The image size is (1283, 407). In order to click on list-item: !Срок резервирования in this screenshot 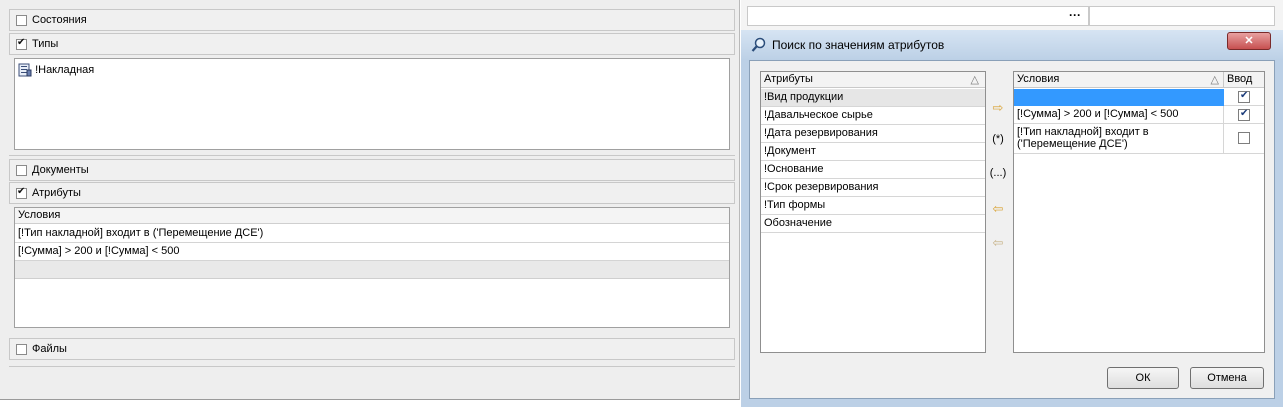, I will do `click(873, 188)`.